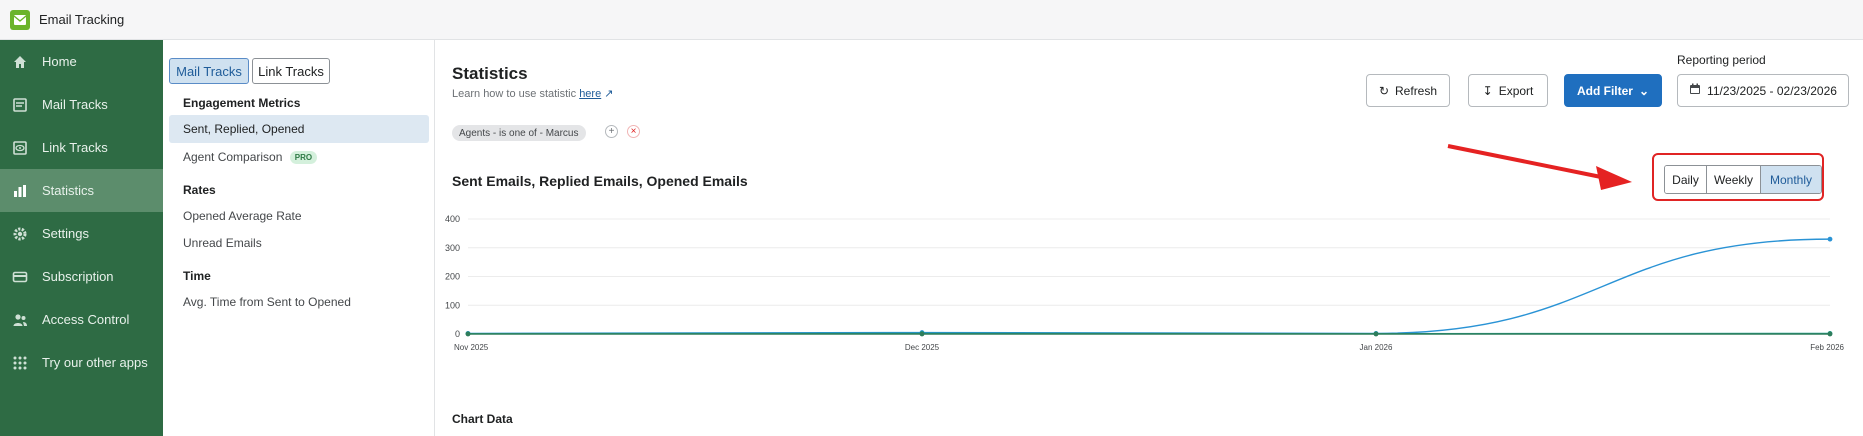  Describe the element at coordinates (78, 276) in the screenshot. I see `sidebar-item-label: Subscription` at that location.